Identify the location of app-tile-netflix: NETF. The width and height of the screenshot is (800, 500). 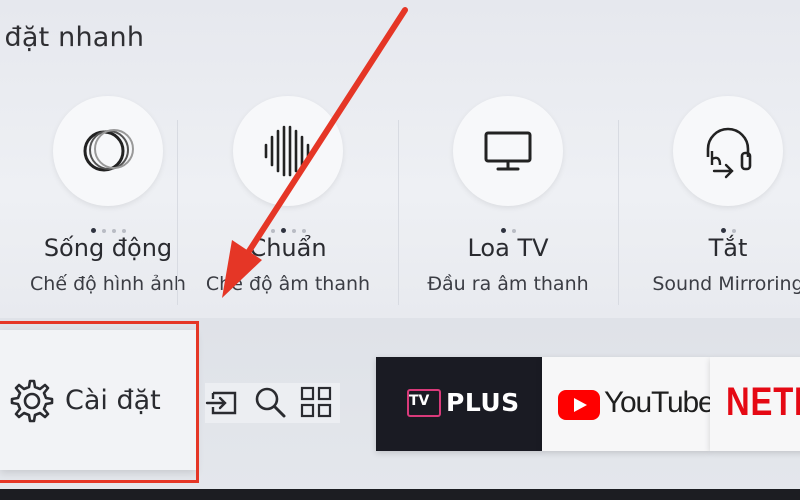
(755, 404).